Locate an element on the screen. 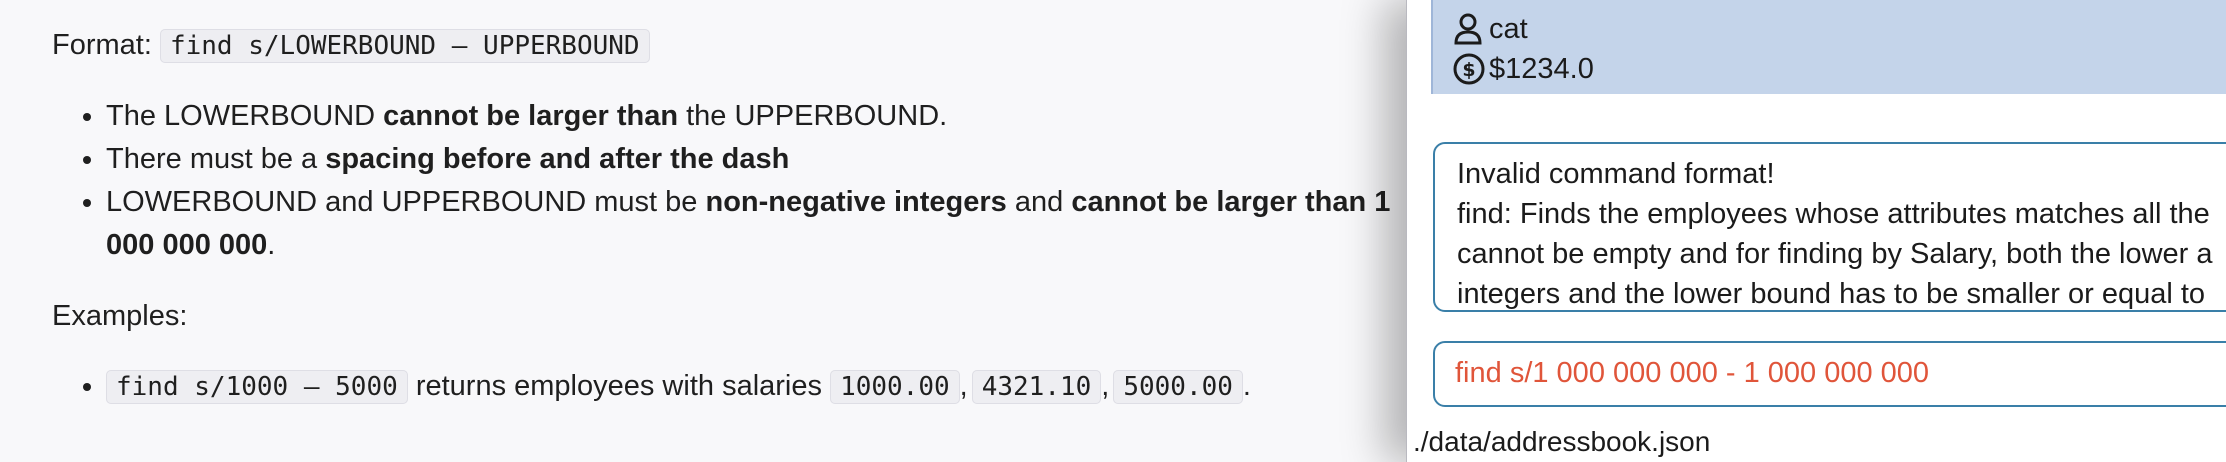 This screenshot has width=2226, height=462. employee-salary: $1234.0 is located at coordinates (1541, 69).